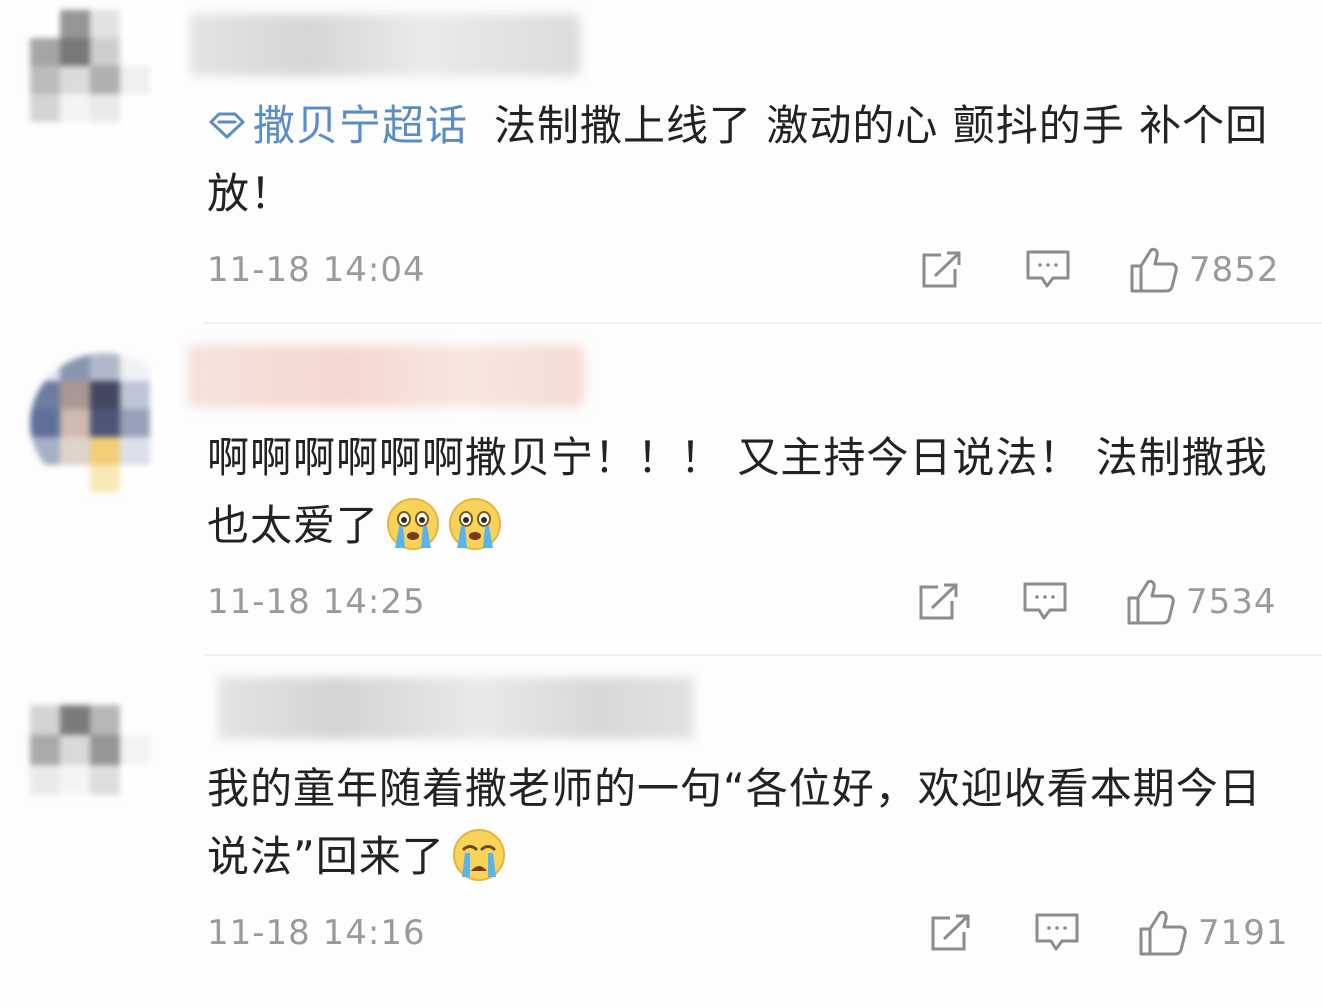  I want to click on like-button: 7191, so click(1213, 933).